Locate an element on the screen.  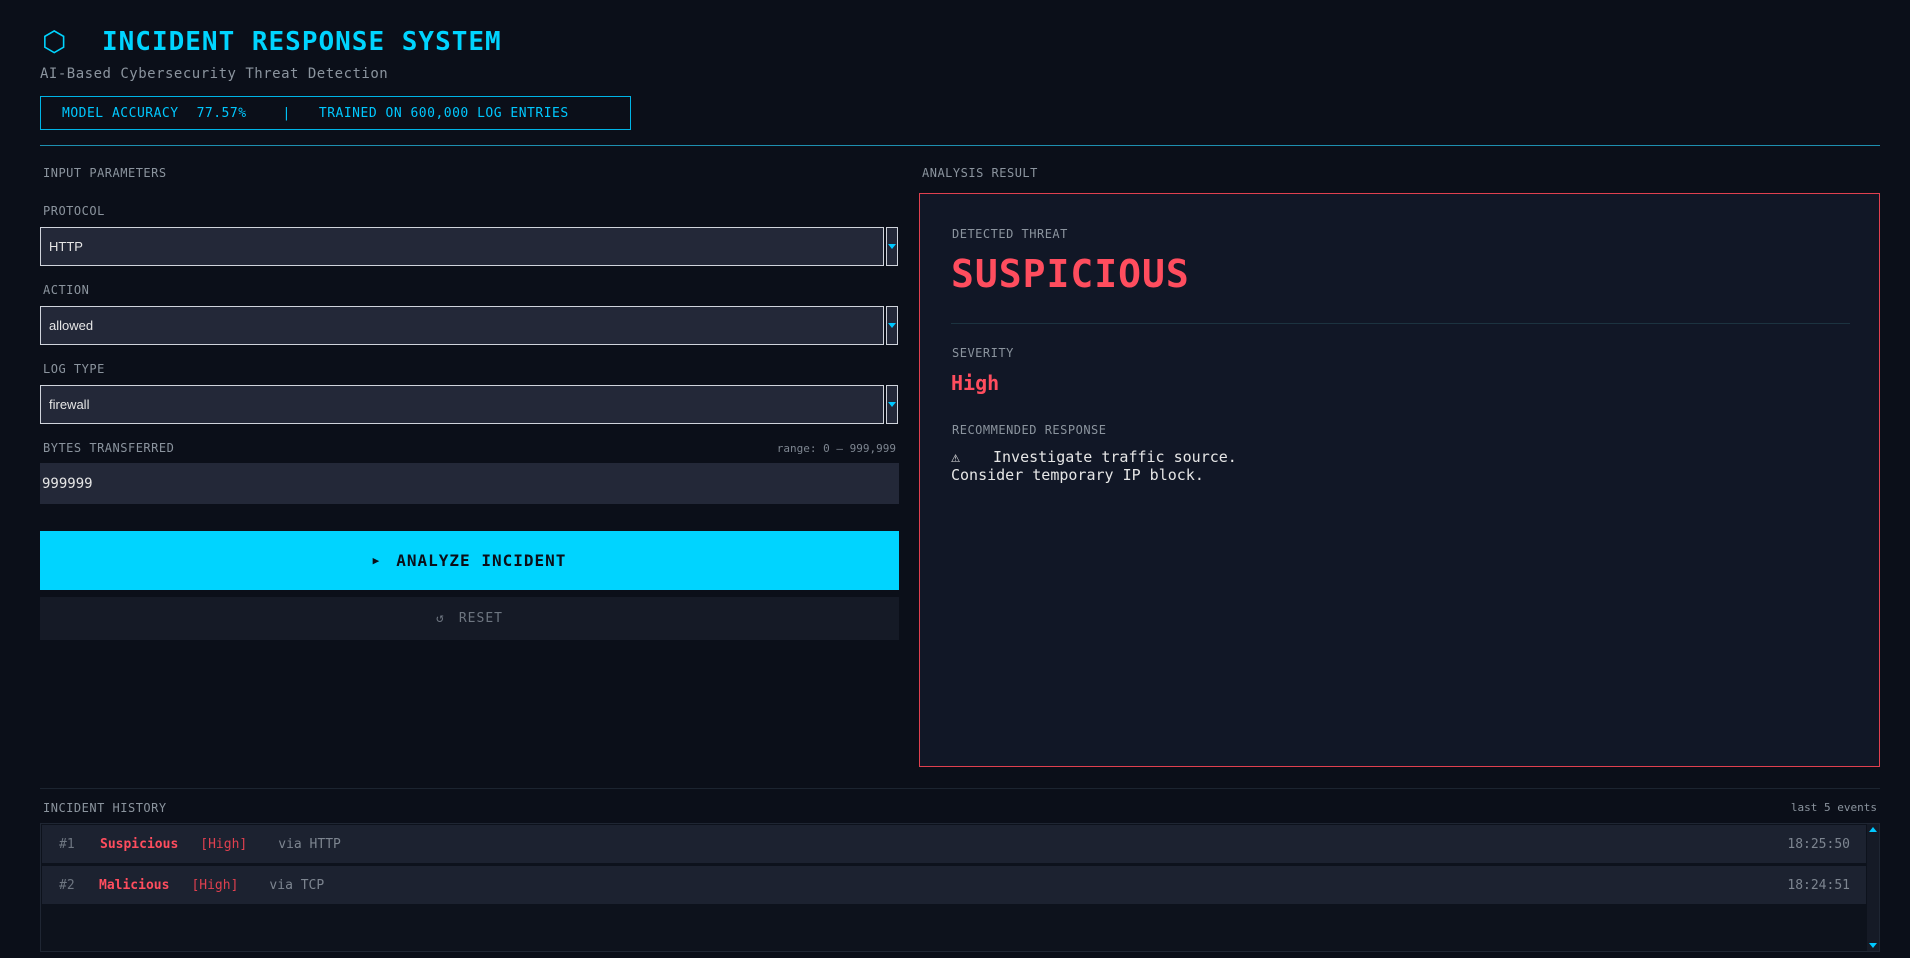
history-section-label: INCIDENT HISTORY is located at coordinates (105, 808).